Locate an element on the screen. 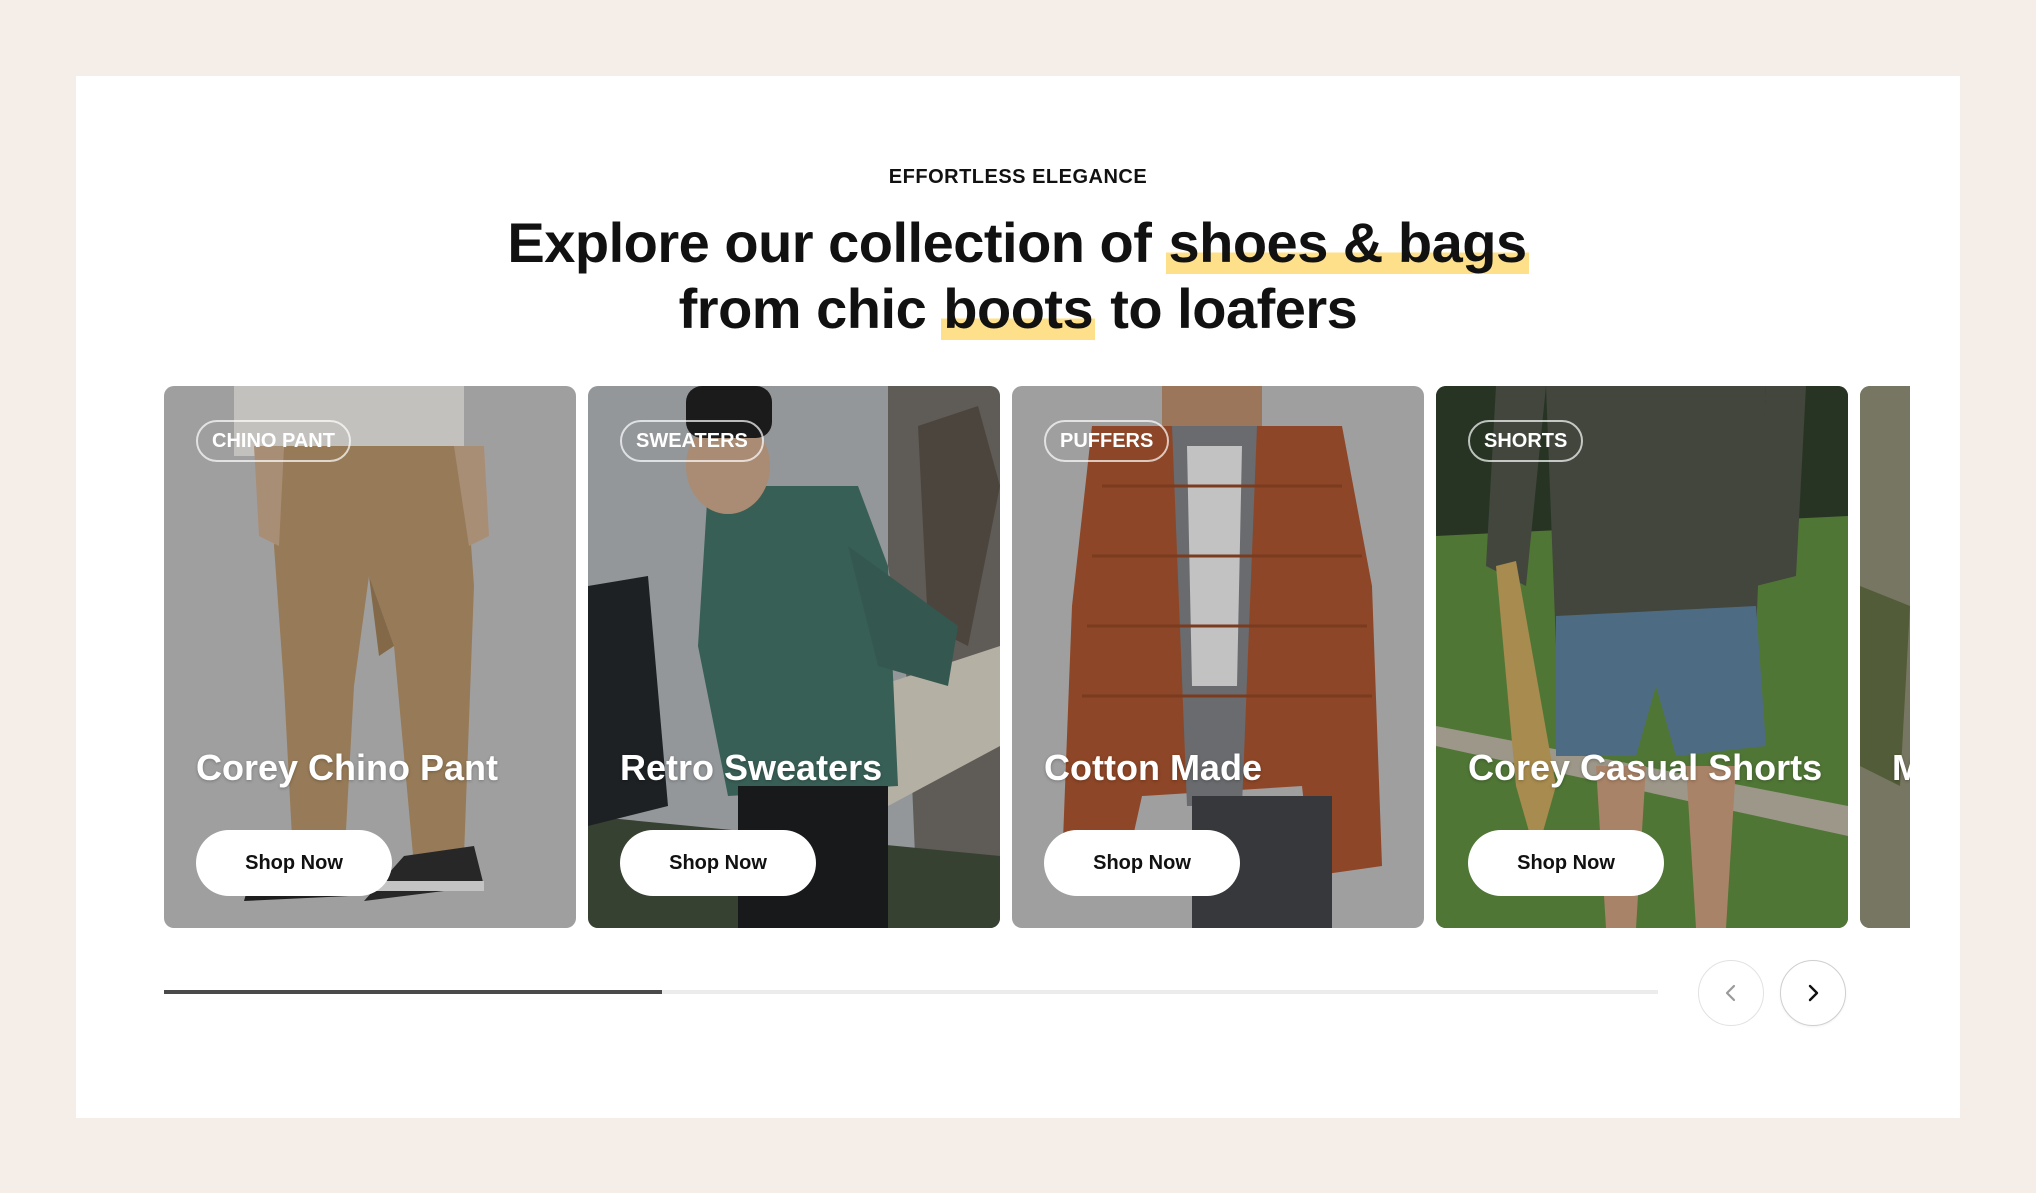 This screenshot has width=2036, height=1193. category-tag: PUFFERS is located at coordinates (1107, 441).